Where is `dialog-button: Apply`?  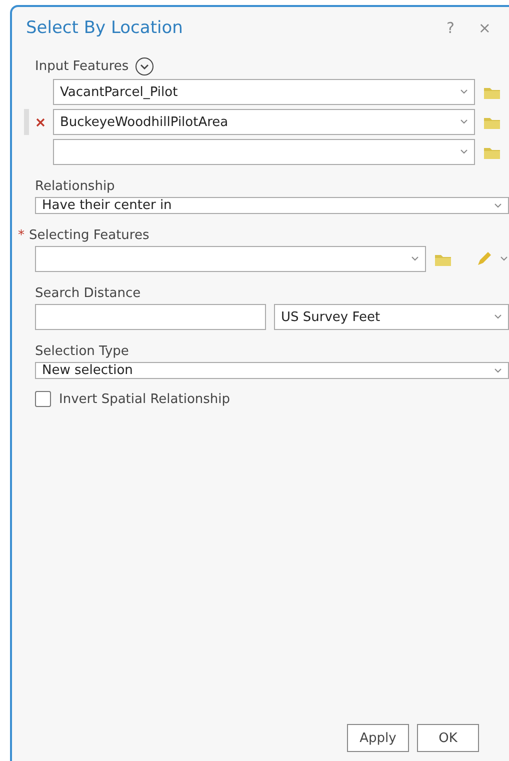 dialog-button: Apply is located at coordinates (378, 738).